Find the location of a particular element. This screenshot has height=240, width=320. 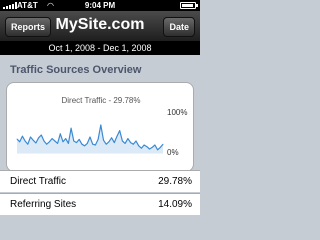

status-bar: AT&T ◠ 9:04 PM is located at coordinates (100, 5).